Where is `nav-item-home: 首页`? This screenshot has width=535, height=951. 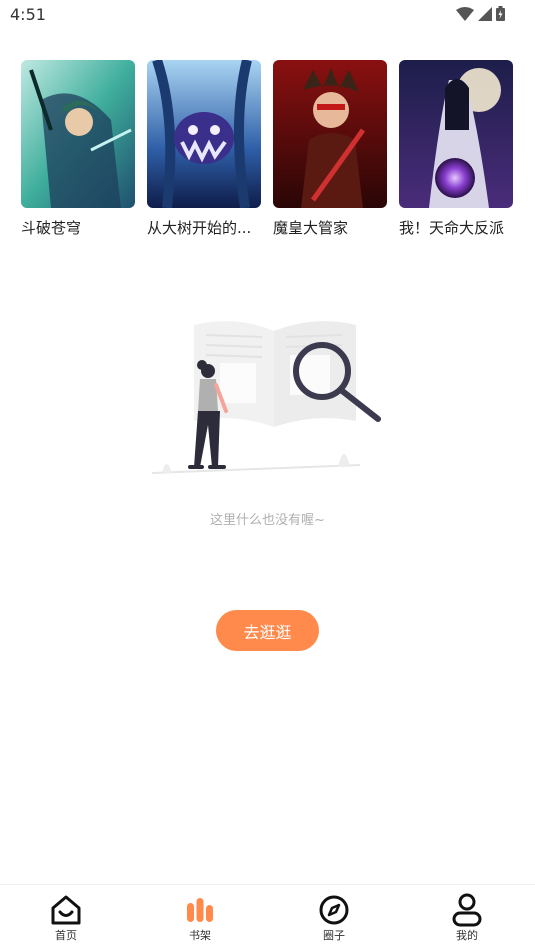 nav-item-home: 首页 is located at coordinates (66, 918).